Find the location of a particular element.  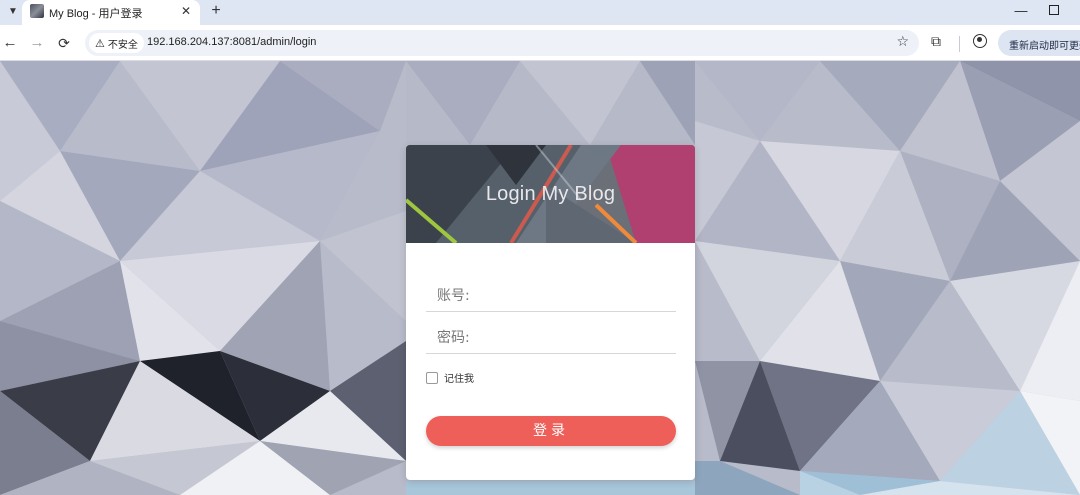

maximize-button is located at coordinates (1054, 10).